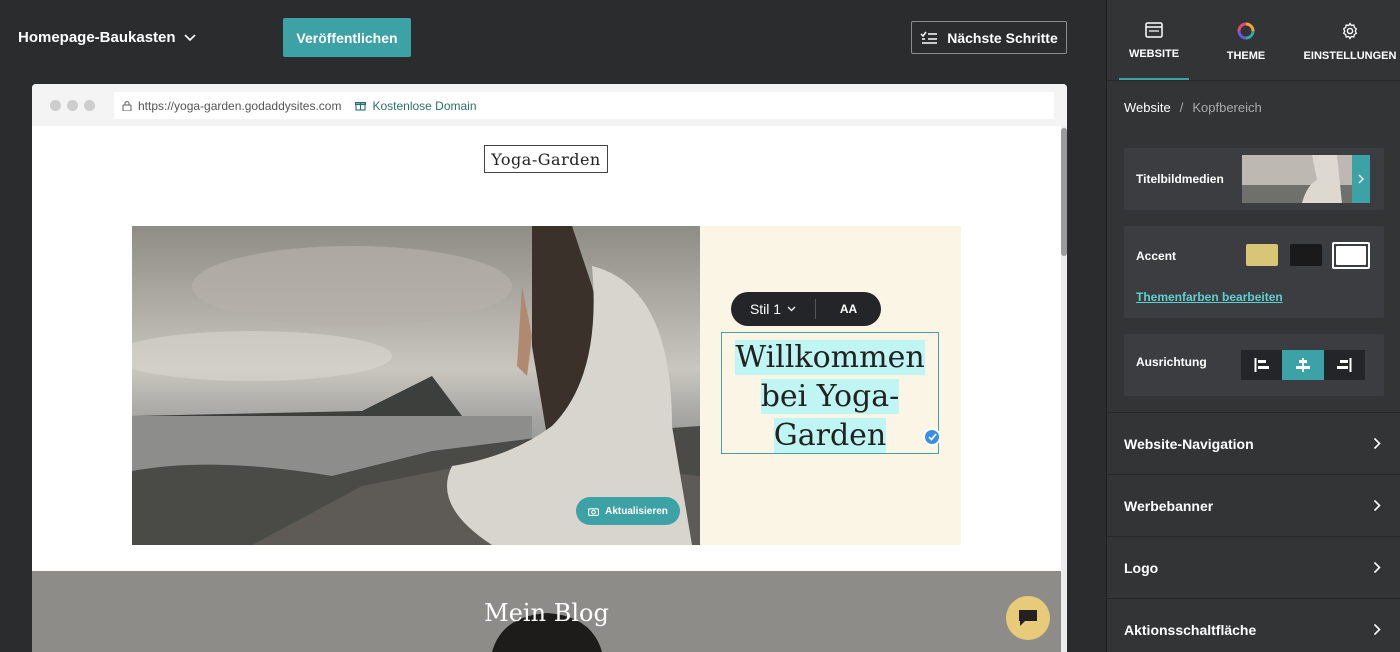 The image size is (1400, 652). Describe the element at coordinates (1190, 629) in the screenshot. I see `nav-row-label: Aktionsschaltfläche` at that location.